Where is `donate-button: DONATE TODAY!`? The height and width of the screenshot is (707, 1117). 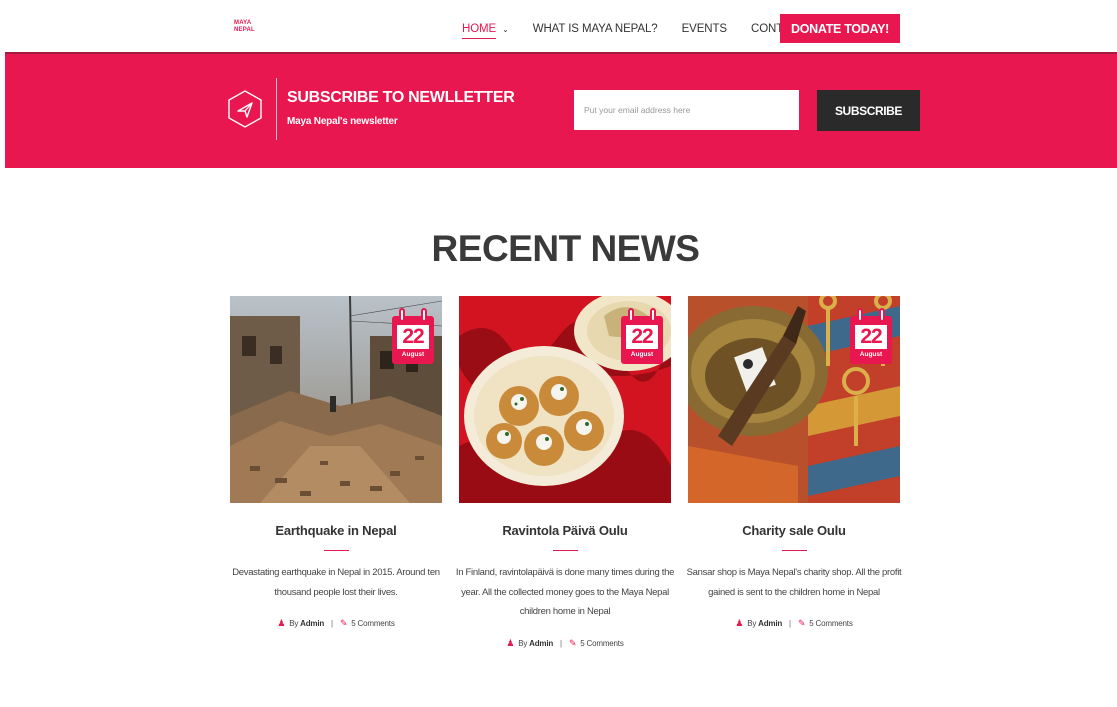
donate-button: DONATE TODAY! is located at coordinates (840, 28).